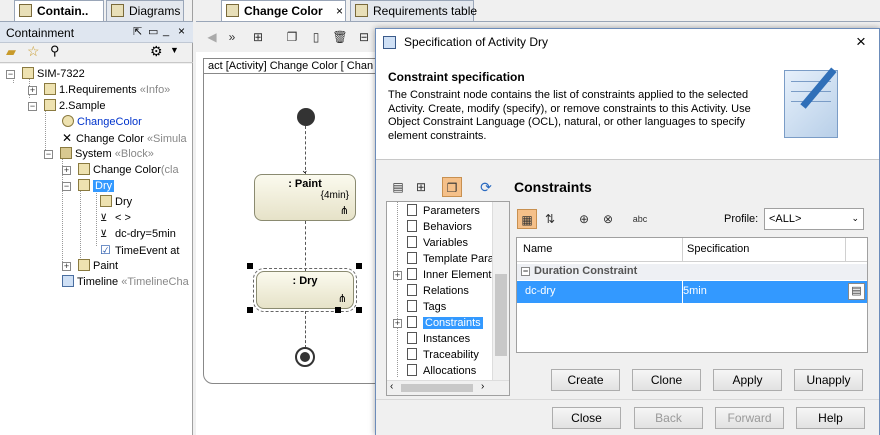 The image size is (880, 435). What do you see at coordinates (640, 219) in the screenshot?
I see `abc-icon: abc` at bounding box center [640, 219].